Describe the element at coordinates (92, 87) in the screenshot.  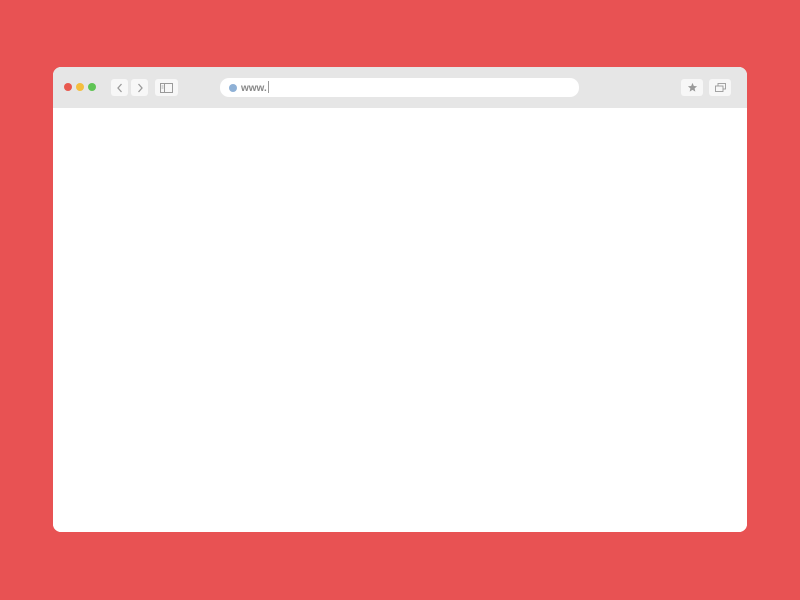
I see `maximize-window-button` at that location.